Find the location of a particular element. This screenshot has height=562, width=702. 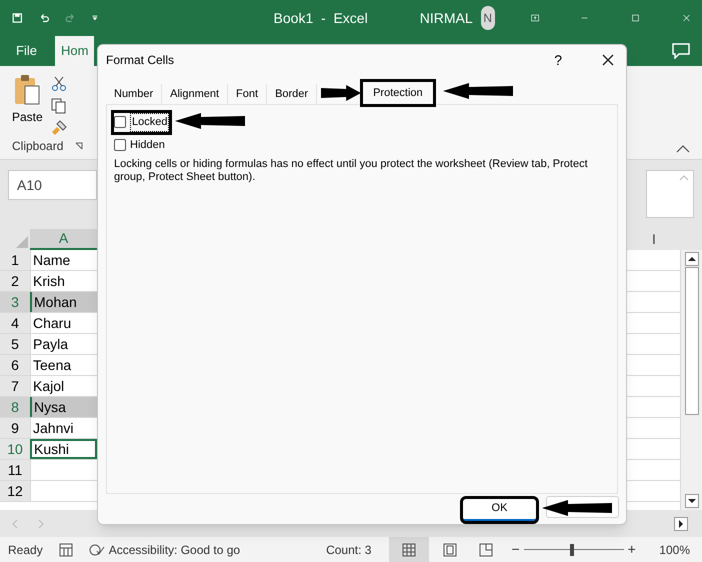

protection-note: Locking cells or hiding formulas has no effect until you protect the worksheet (Review tab, Protect group, Protect Sheet button). is located at coordinates (351, 171).